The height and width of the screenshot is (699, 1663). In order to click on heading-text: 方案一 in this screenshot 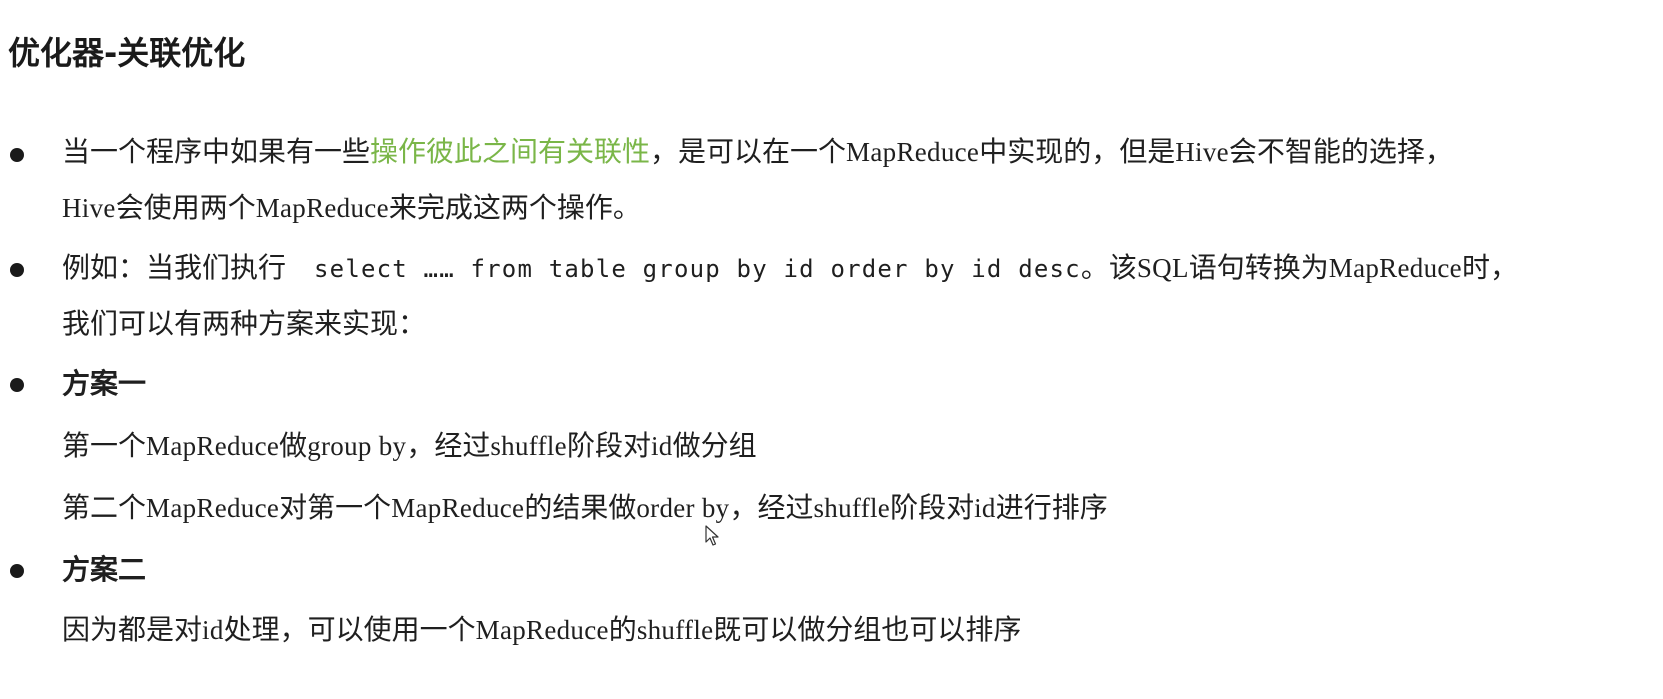, I will do `click(104, 383)`.